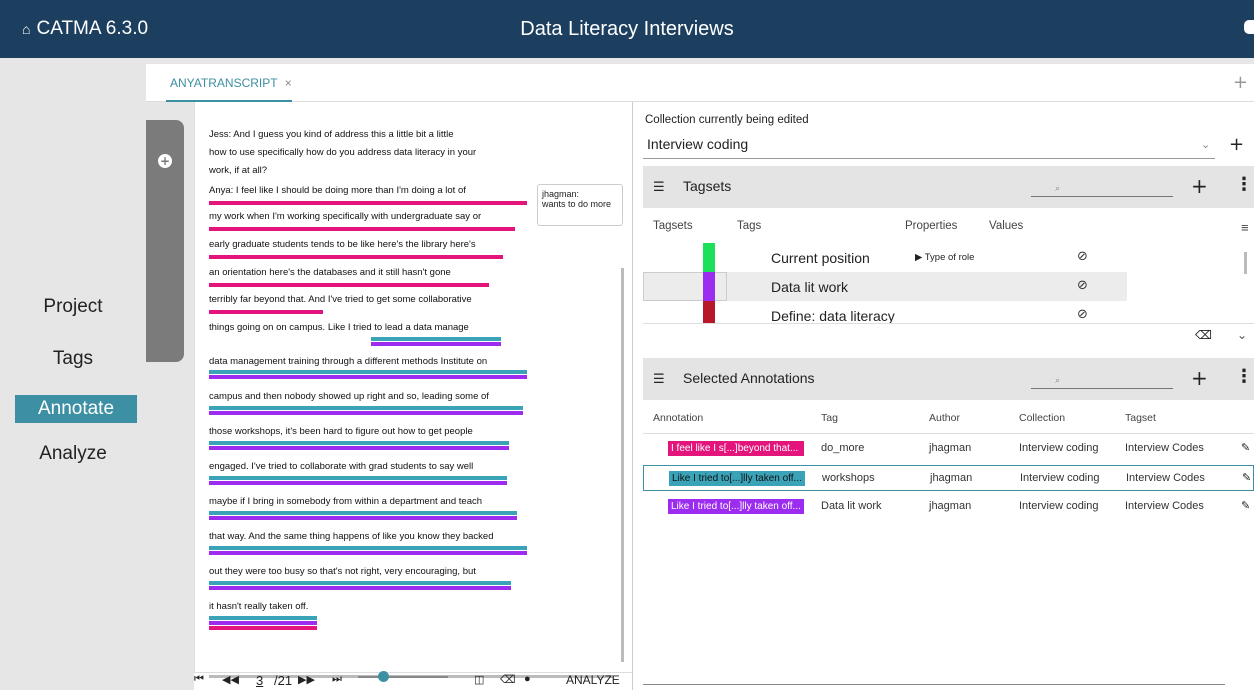  I want to click on col-collection: Collection, so click(1042, 418).